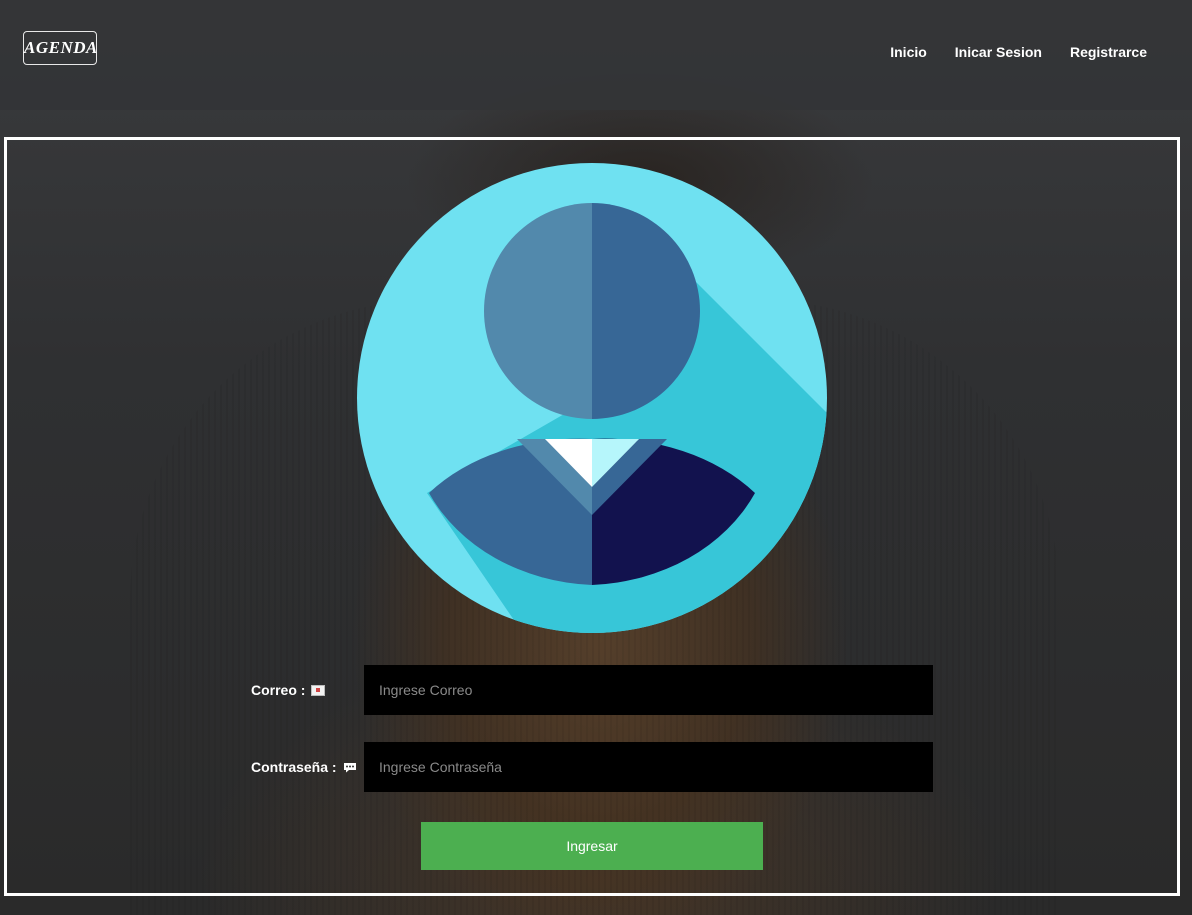 Image resolution: width=1192 pixels, height=915 pixels. I want to click on submit-button: Ingresar, so click(592, 846).